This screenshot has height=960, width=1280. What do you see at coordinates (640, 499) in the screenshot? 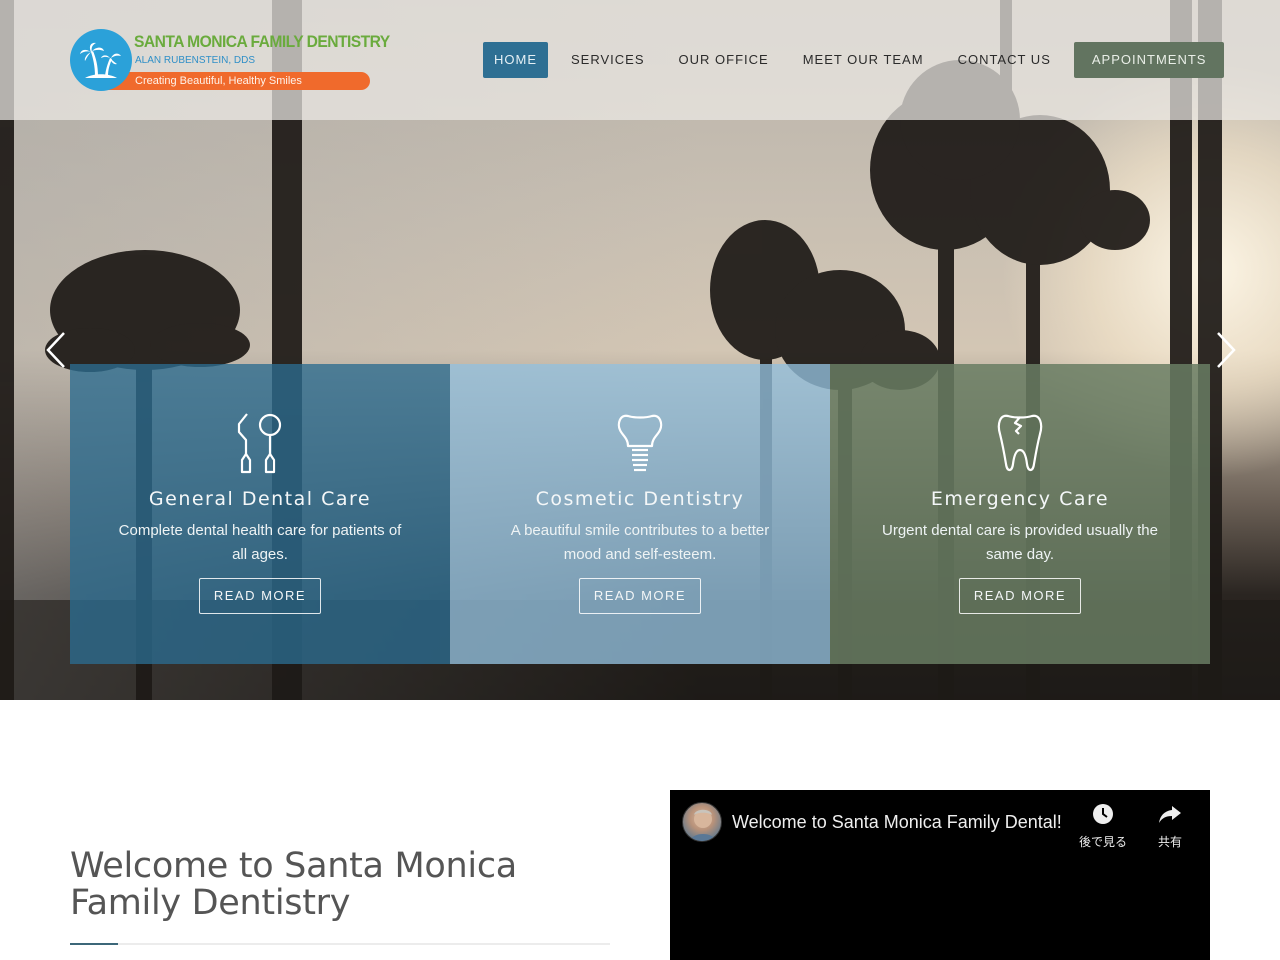
I see `panel-title: Cosmetic Dentistry` at bounding box center [640, 499].